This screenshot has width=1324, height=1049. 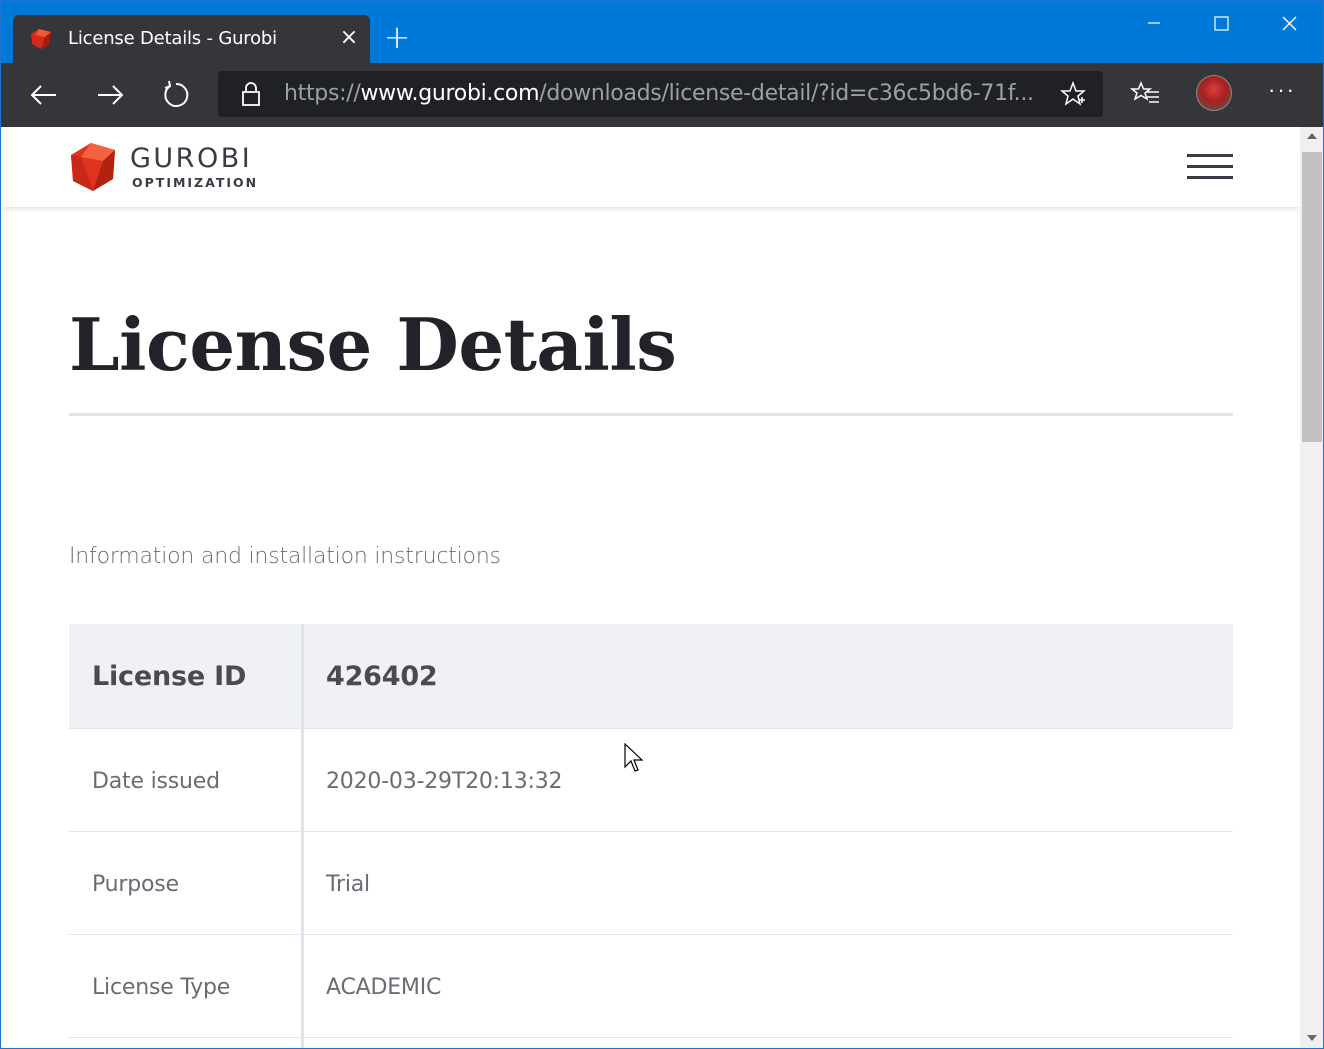 I want to click on brand-name: GUROBI, so click(x=191, y=158).